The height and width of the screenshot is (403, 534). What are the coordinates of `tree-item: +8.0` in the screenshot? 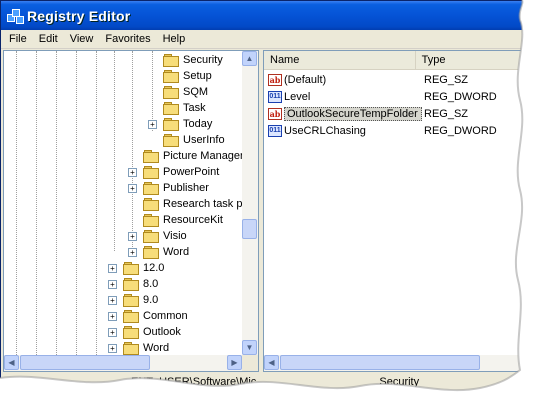 It's located at (133, 284).